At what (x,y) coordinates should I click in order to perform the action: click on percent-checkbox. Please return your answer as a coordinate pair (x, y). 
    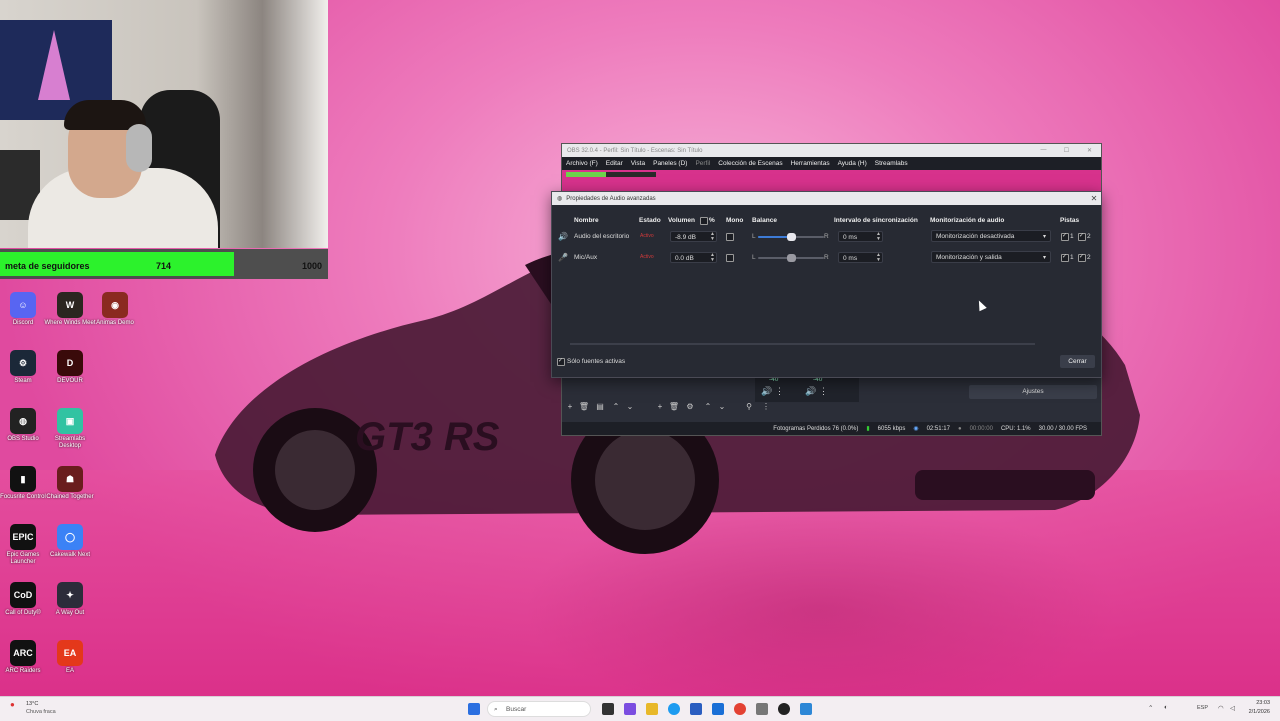
    Looking at the image, I should click on (704, 221).